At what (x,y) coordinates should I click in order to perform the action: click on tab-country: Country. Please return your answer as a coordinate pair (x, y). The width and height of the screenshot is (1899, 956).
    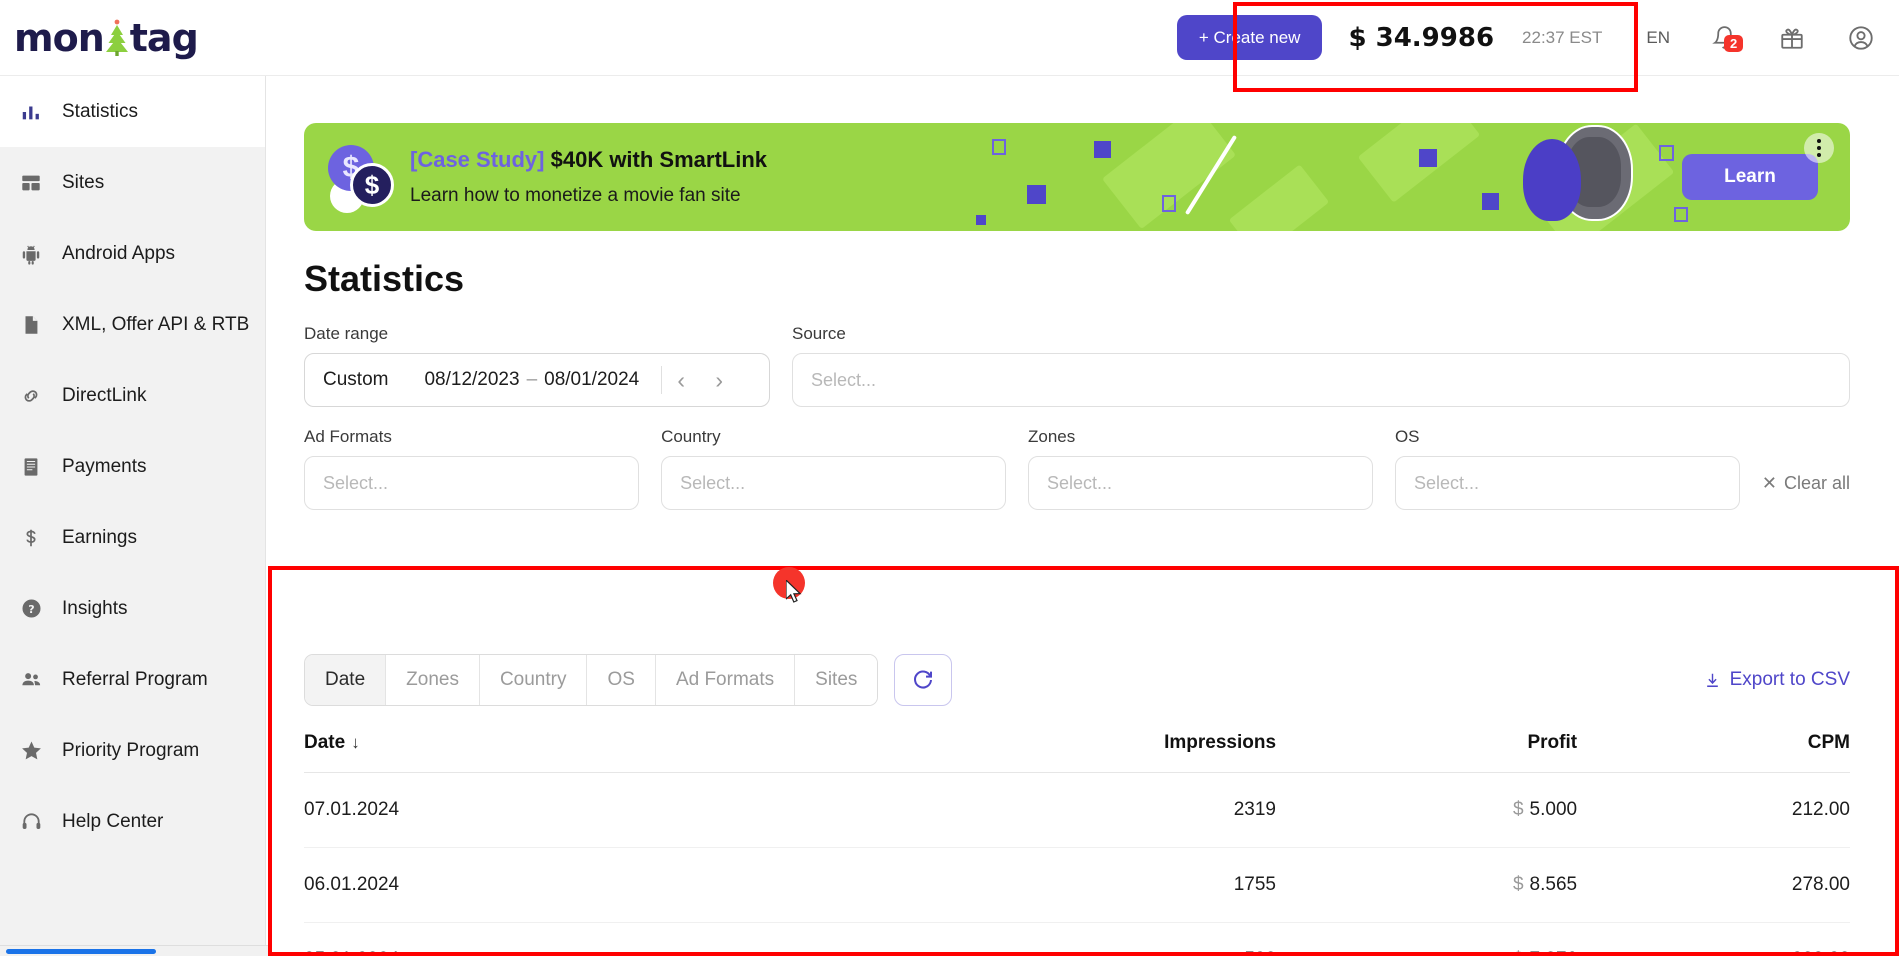
    Looking at the image, I should click on (533, 680).